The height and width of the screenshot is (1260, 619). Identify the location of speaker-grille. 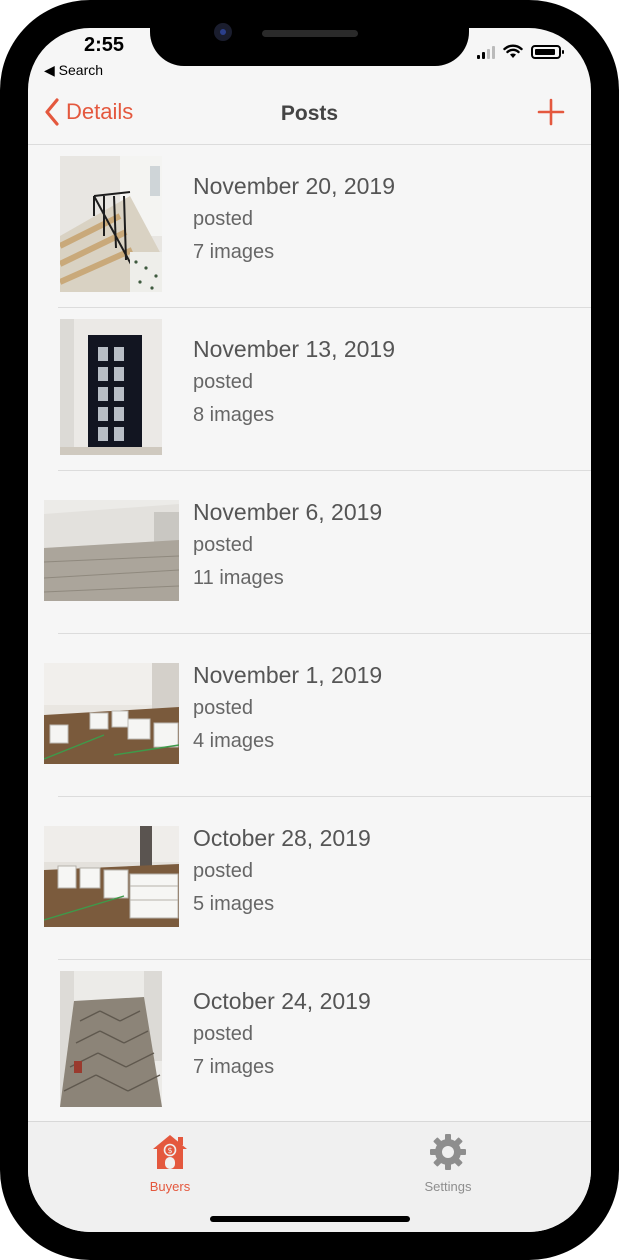
(310, 33).